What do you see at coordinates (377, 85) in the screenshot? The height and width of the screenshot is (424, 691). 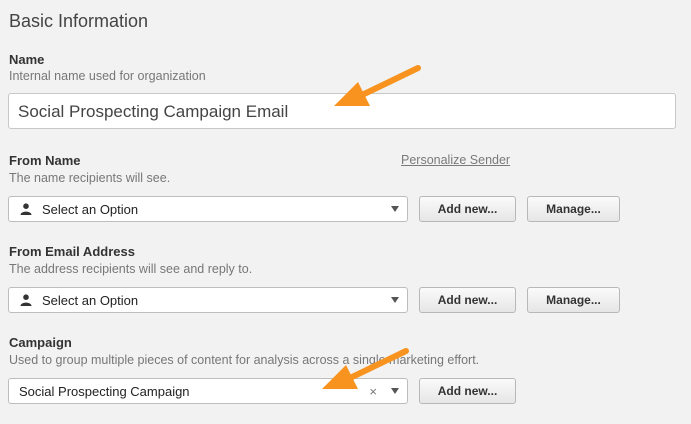 I see `arrow-annotation-name` at bounding box center [377, 85].